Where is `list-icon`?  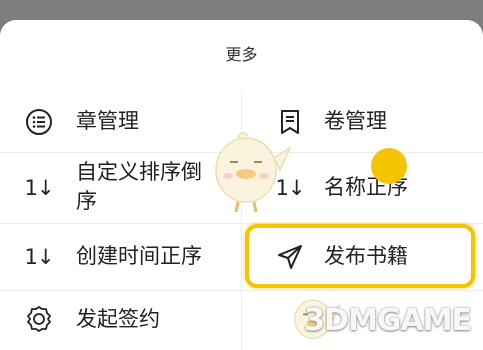 list-icon is located at coordinates (39, 122).